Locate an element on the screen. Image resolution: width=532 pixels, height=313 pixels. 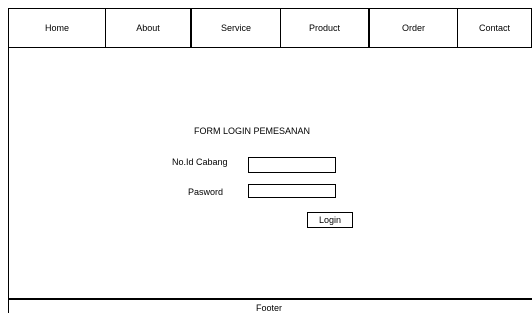
nav-item-product-label: Product is located at coordinates (324, 28).